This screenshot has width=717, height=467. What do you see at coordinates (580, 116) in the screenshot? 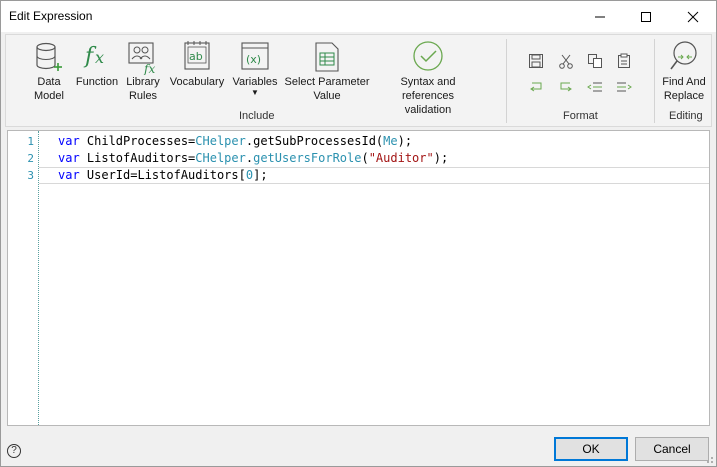
I see `format-group-label: Format` at bounding box center [580, 116].